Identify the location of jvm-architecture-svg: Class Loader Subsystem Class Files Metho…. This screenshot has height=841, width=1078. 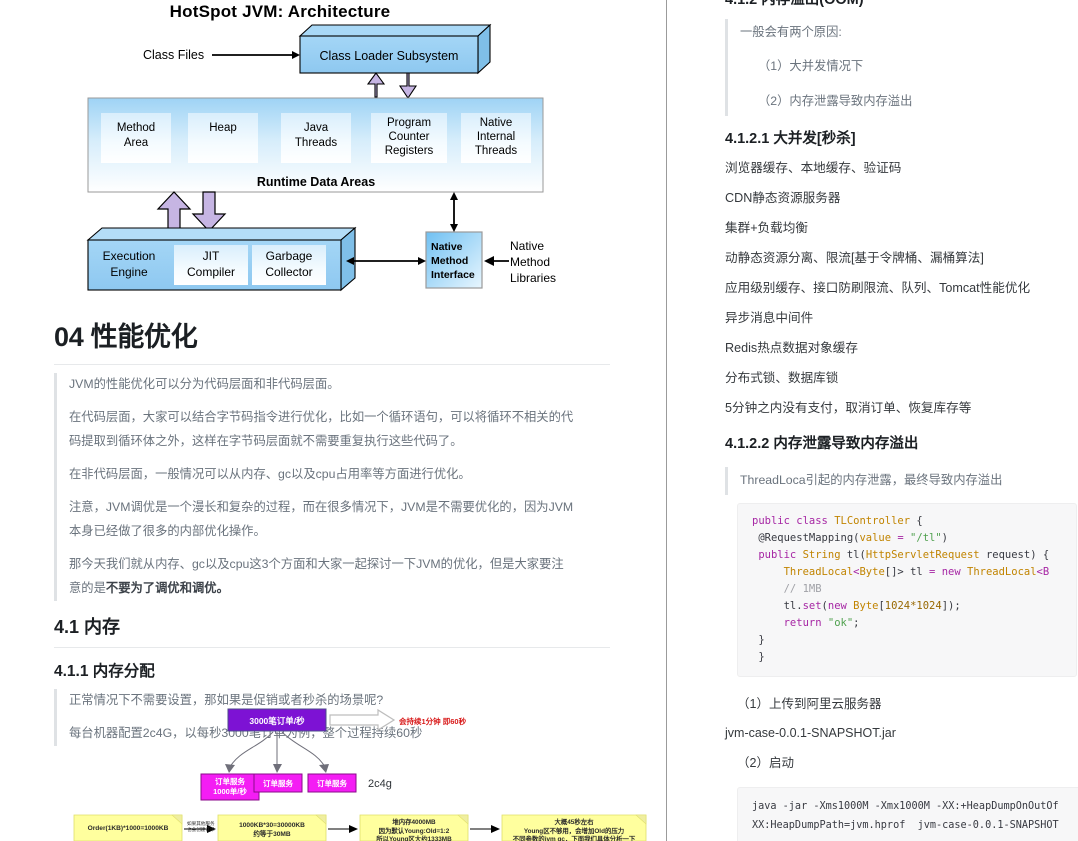
(321, 157).